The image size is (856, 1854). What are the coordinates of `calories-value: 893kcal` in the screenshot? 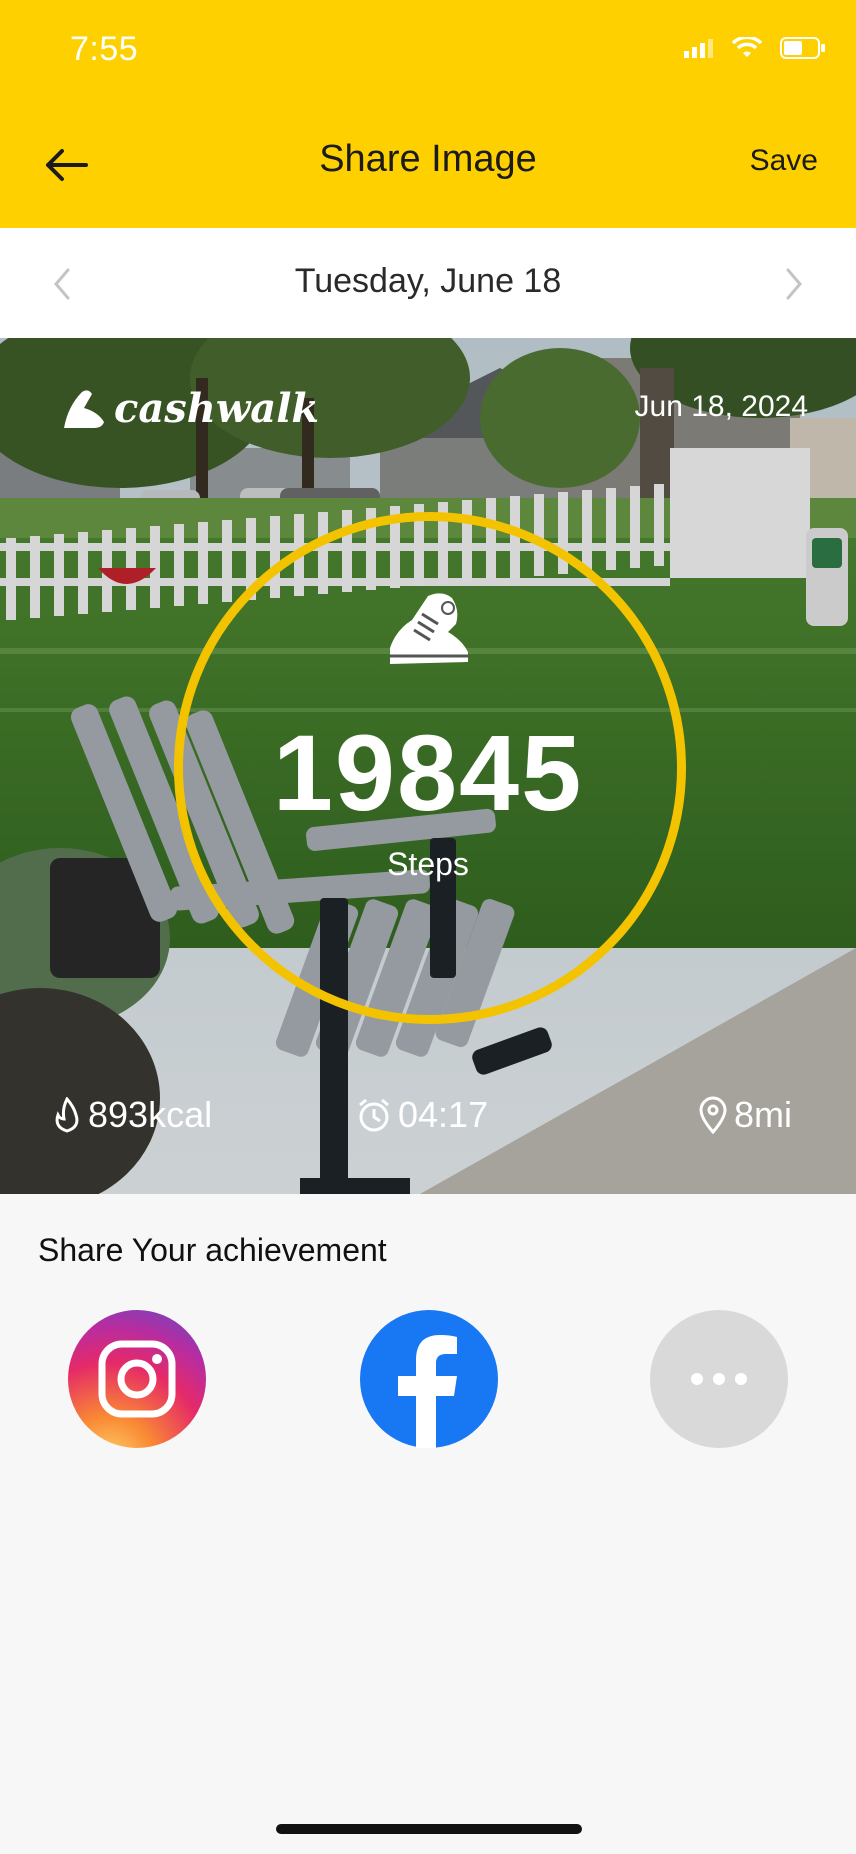 It's located at (150, 1114).